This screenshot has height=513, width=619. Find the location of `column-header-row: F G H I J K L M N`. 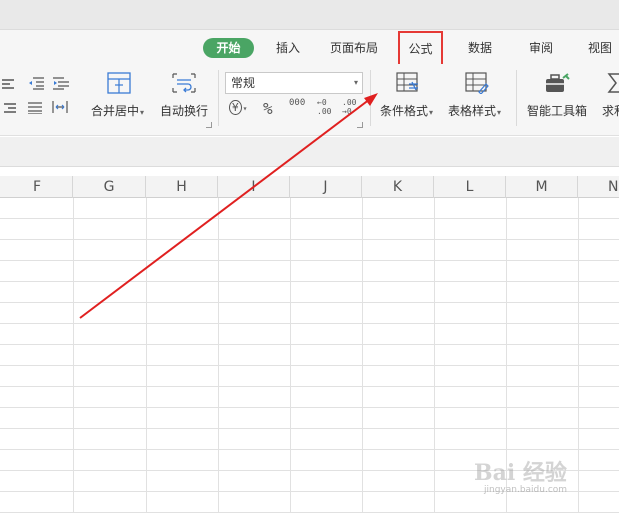

column-header-row: F G H I J K L M N is located at coordinates (309, 187).